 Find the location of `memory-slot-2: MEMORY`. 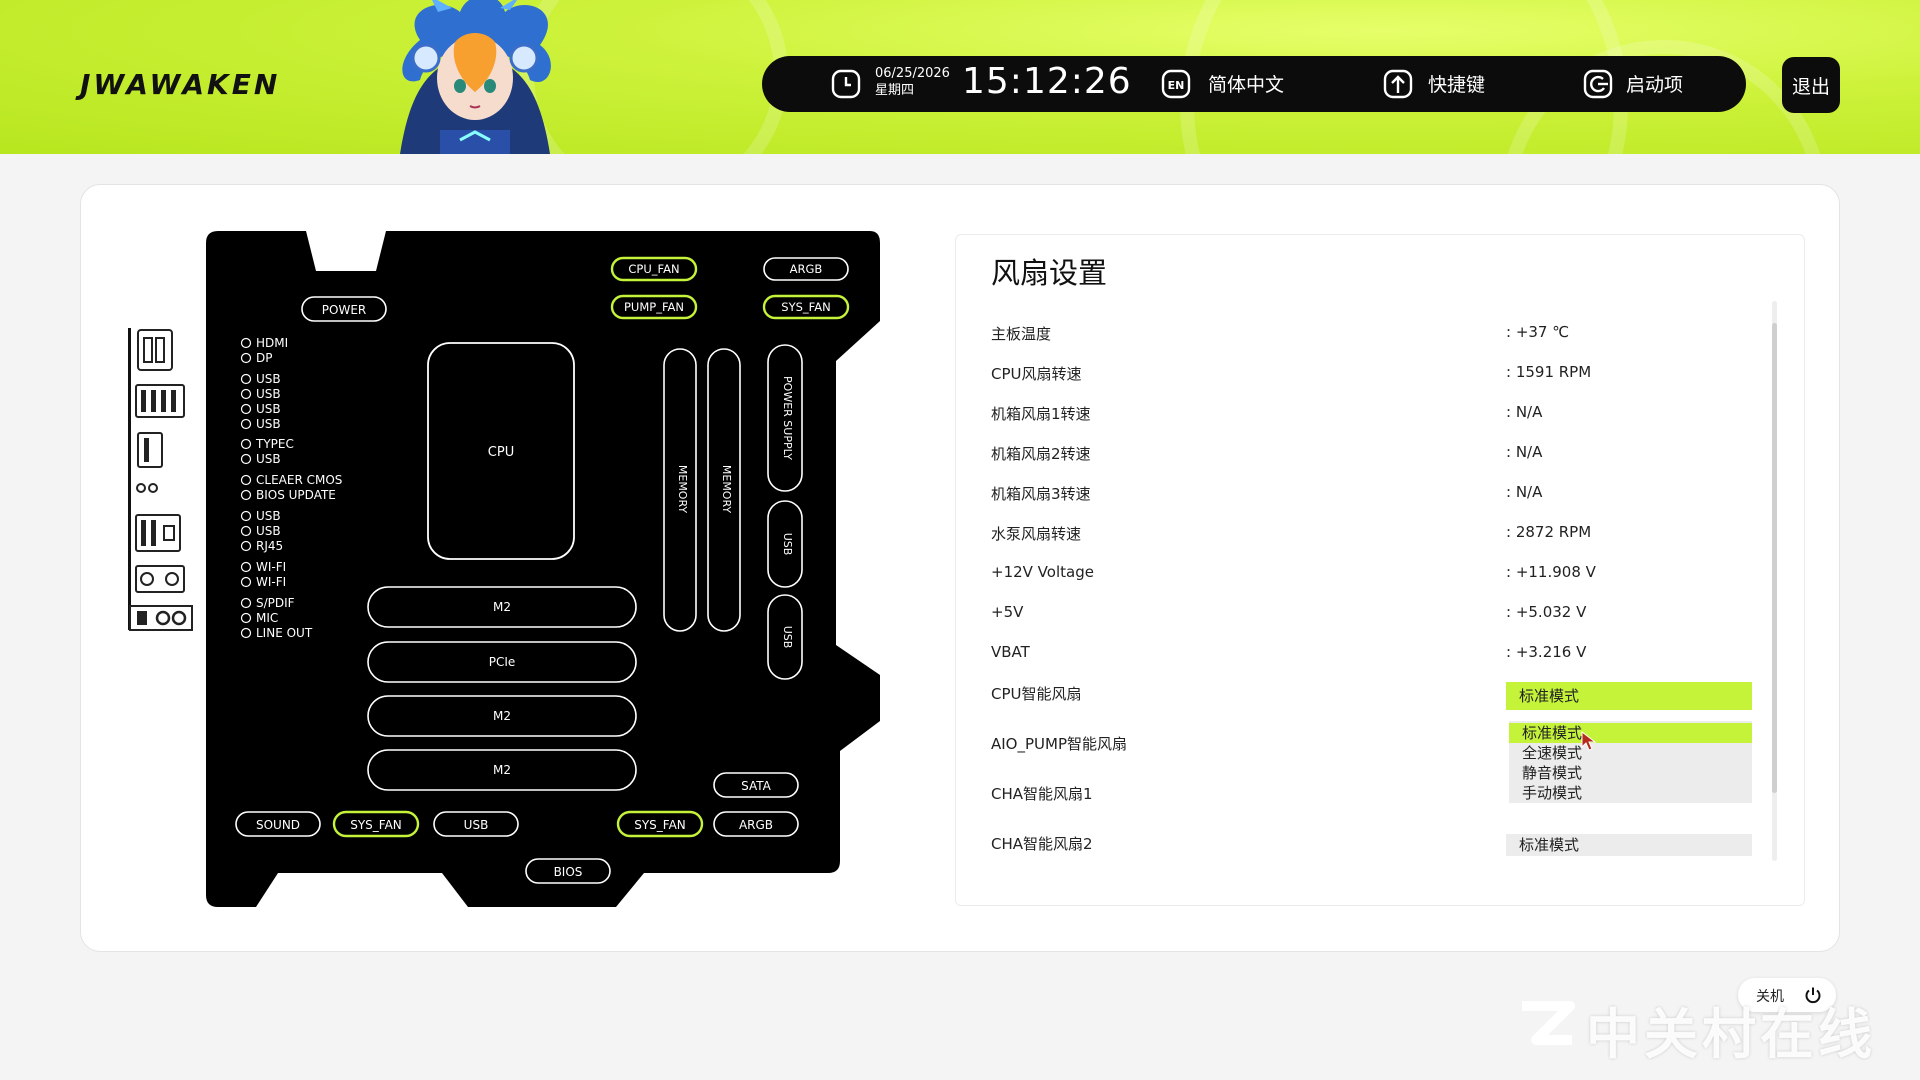

memory-slot-2: MEMORY is located at coordinates (726, 489).